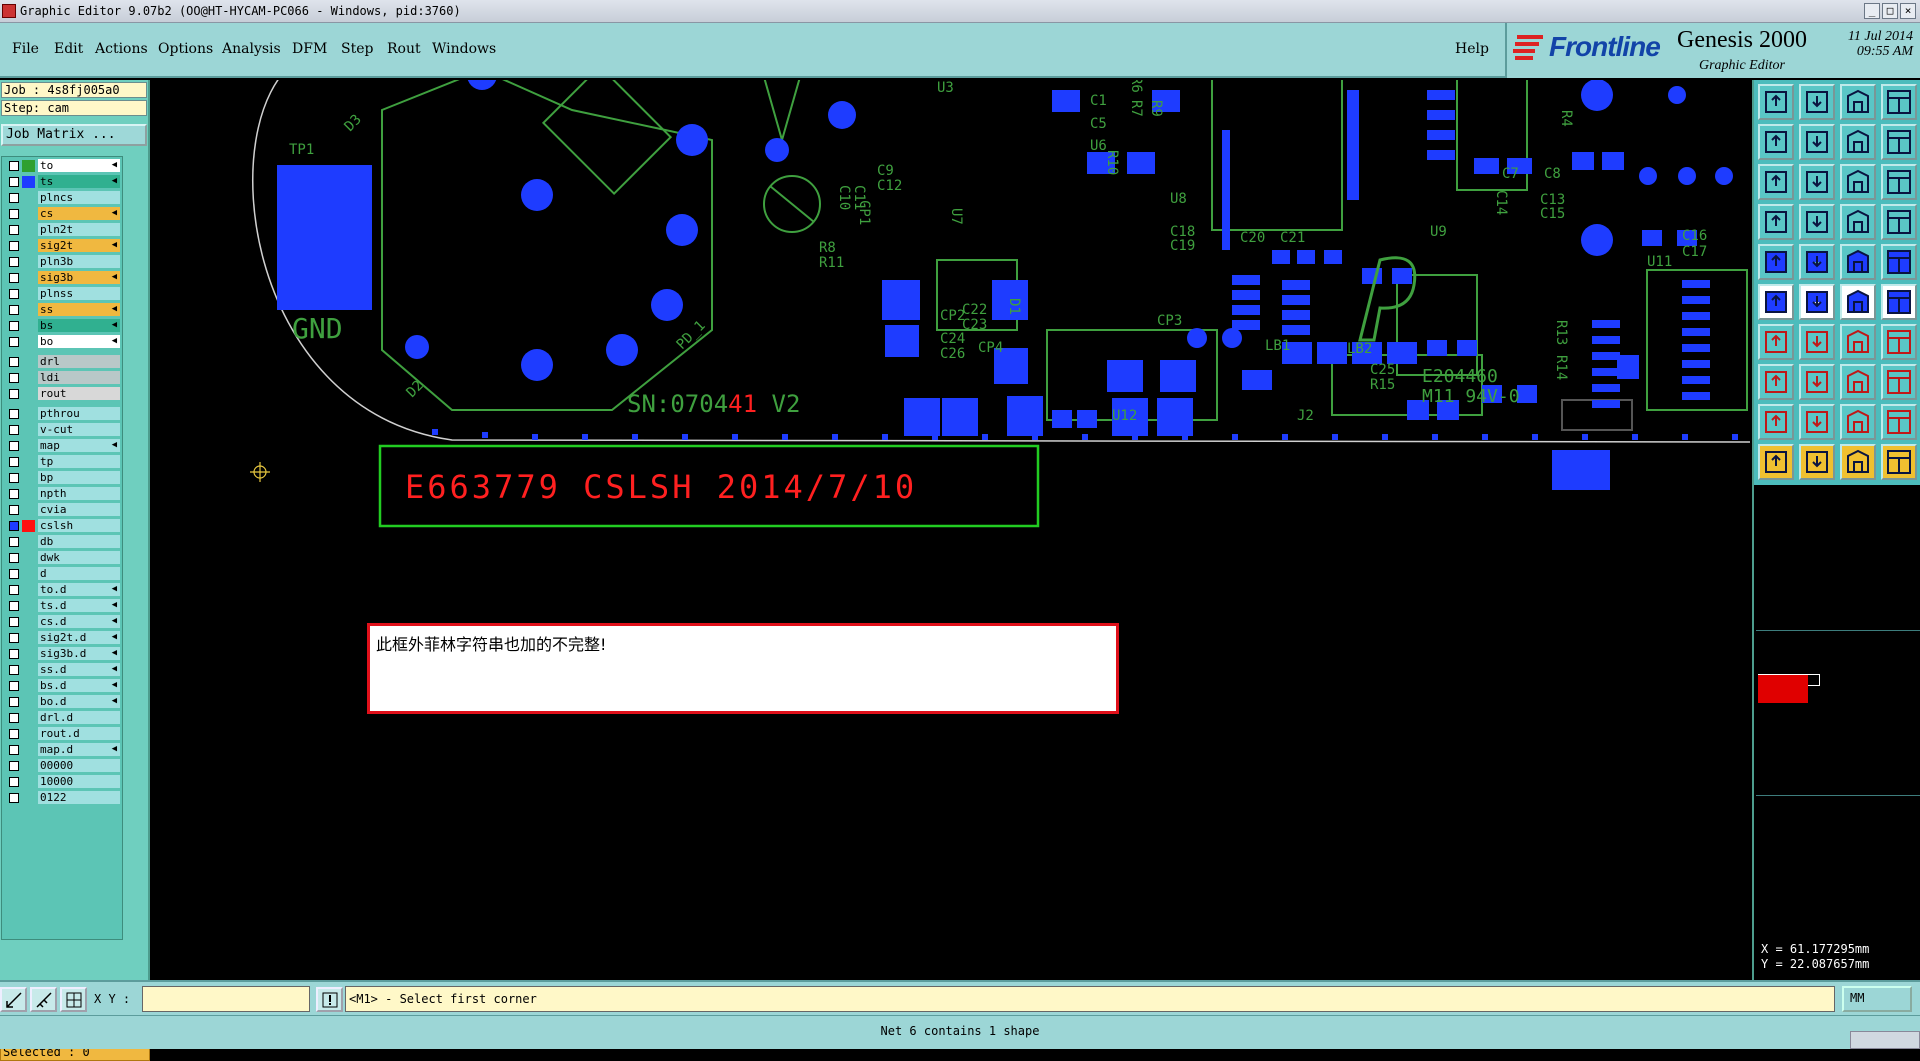  Describe the element at coordinates (1877, 999) in the screenshot. I see `units-dropdown: MM` at that location.